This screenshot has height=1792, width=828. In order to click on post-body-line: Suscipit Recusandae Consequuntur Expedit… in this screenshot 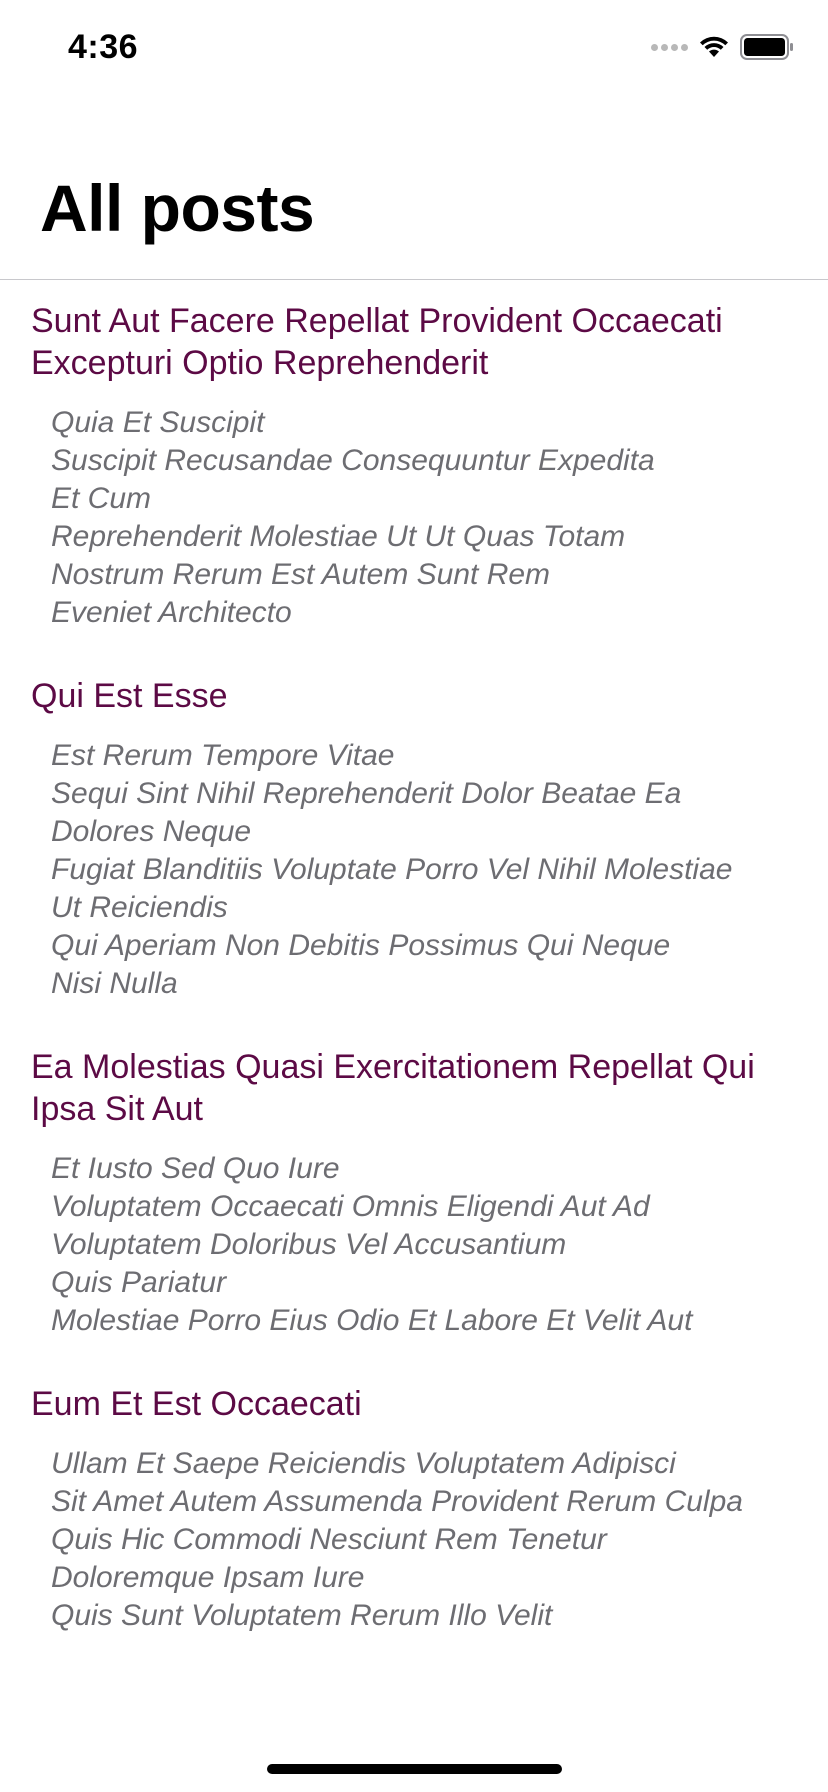, I will do `click(353, 460)`.